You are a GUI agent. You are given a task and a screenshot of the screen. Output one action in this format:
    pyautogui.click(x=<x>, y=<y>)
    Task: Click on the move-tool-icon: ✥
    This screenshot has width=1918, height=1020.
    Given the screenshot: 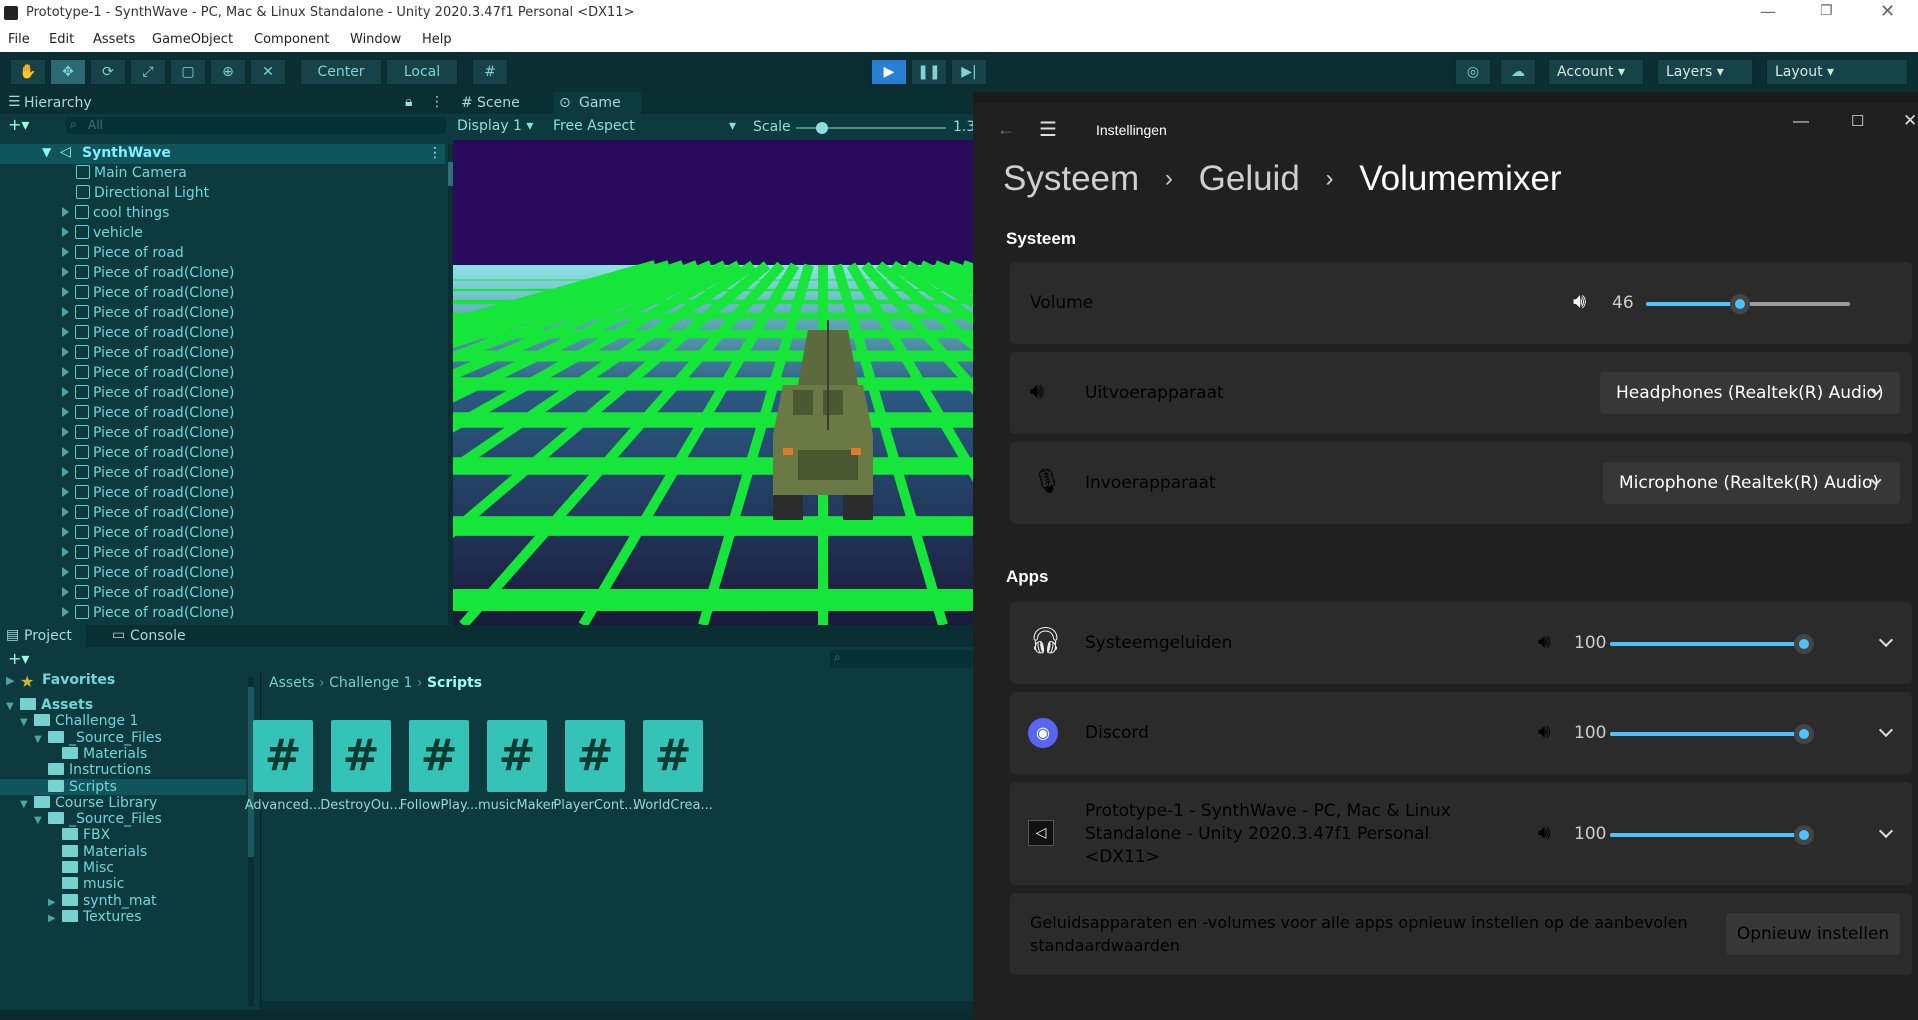 What is the action you would take?
    pyautogui.click(x=68, y=72)
    